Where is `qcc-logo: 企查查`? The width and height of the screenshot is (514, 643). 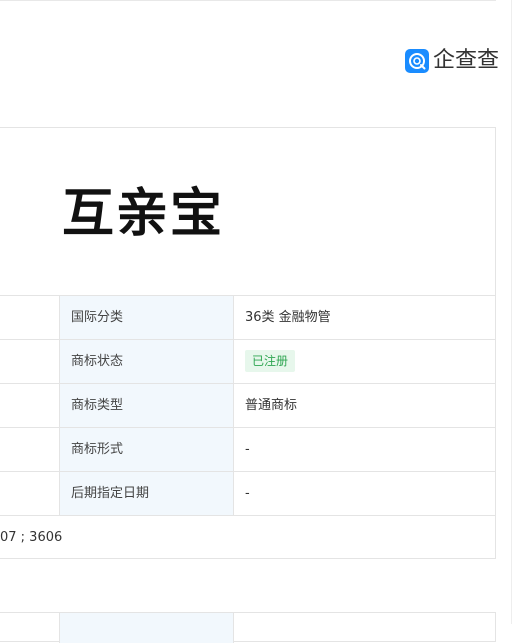 qcc-logo: 企查查 is located at coordinates (452, 61).